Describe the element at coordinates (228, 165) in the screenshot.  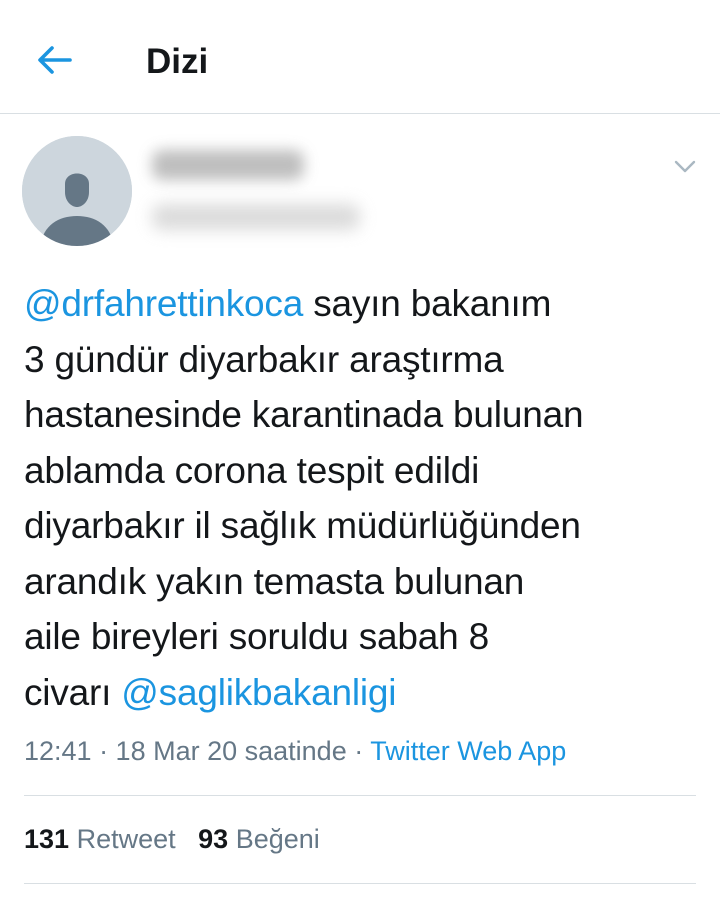
I see `user-name-blurred` at that location.